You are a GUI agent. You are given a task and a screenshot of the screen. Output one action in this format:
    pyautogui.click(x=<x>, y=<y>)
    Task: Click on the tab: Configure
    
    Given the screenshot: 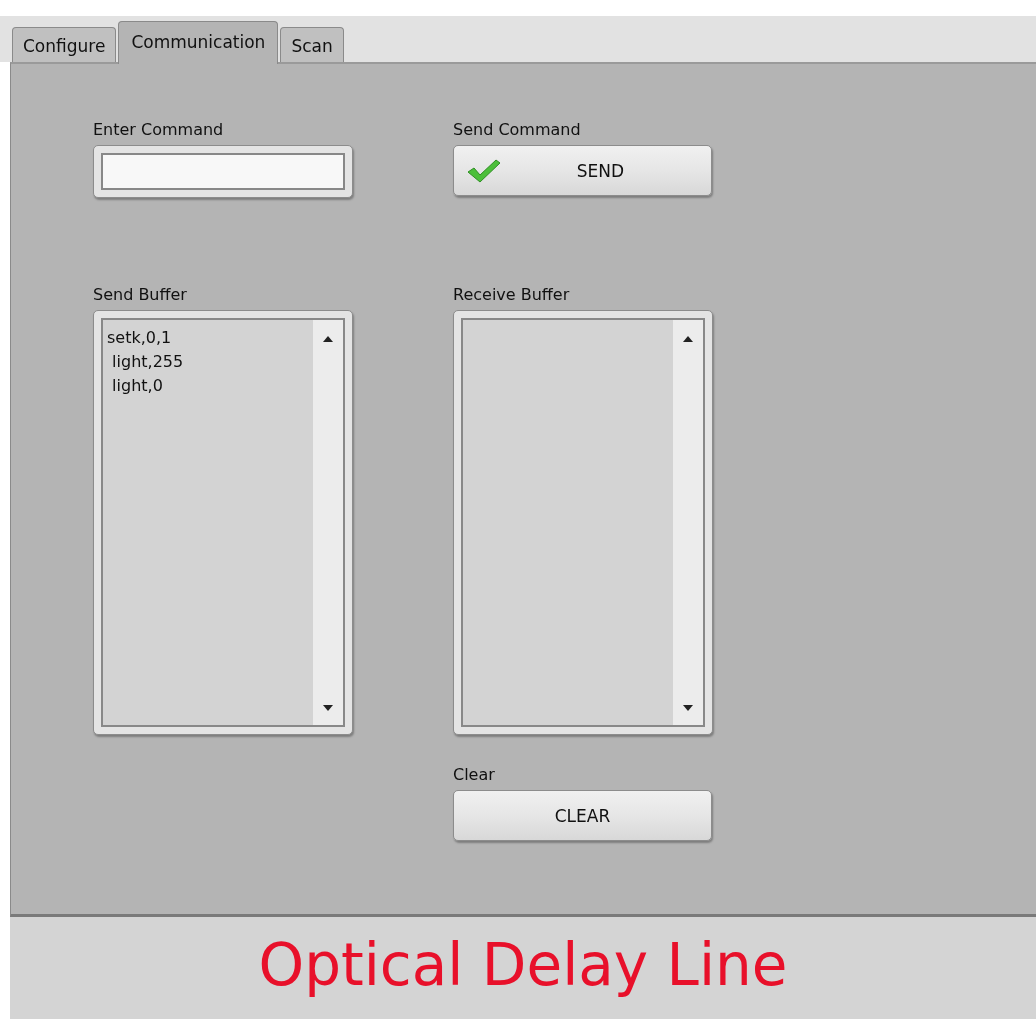 What is the action you would take?
    pyautogui.click(x=64, y=44)
    